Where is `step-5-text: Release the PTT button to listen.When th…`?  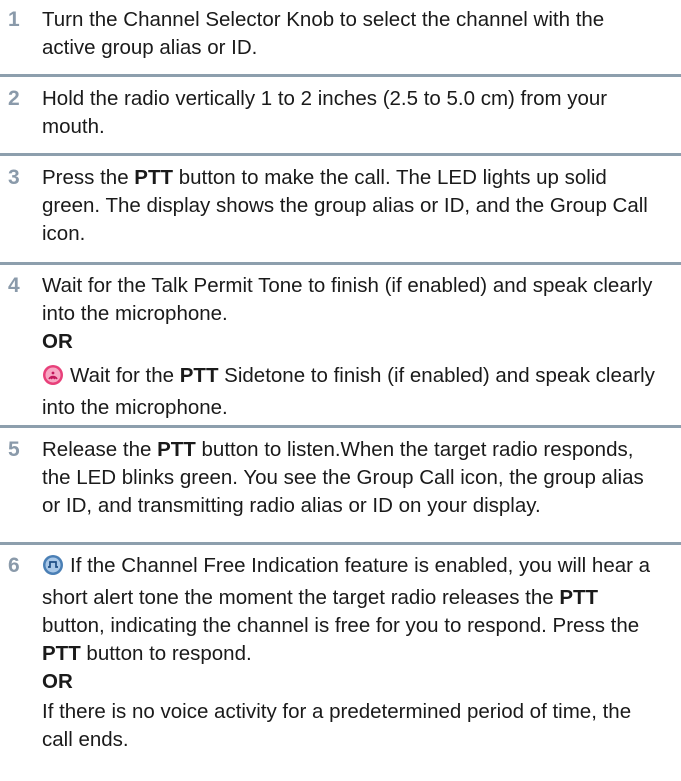 step-5-text: Release the PTT button to listen.When th… is located at coordinates (351, 478).